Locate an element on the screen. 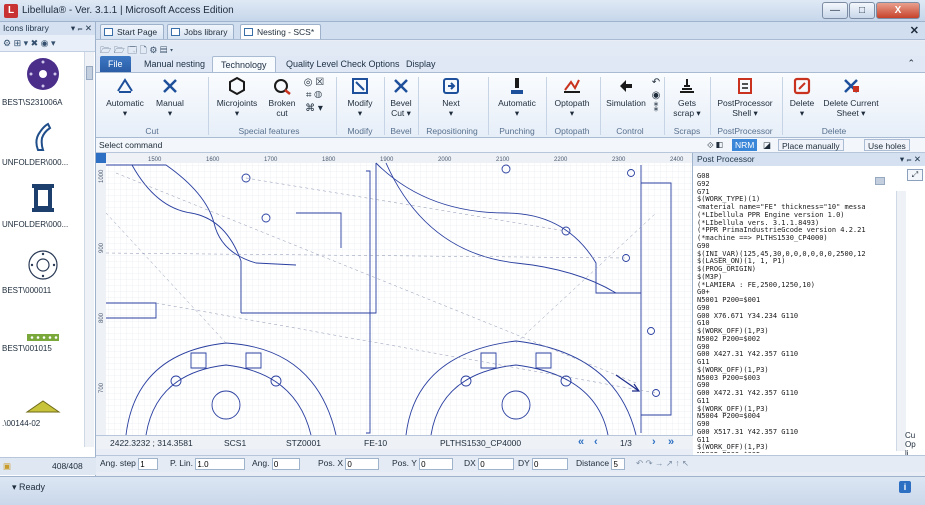 This screenshot has height=505, width=925. postprocessor-group-label: PostProcessor is located at coordinates (745, 131).